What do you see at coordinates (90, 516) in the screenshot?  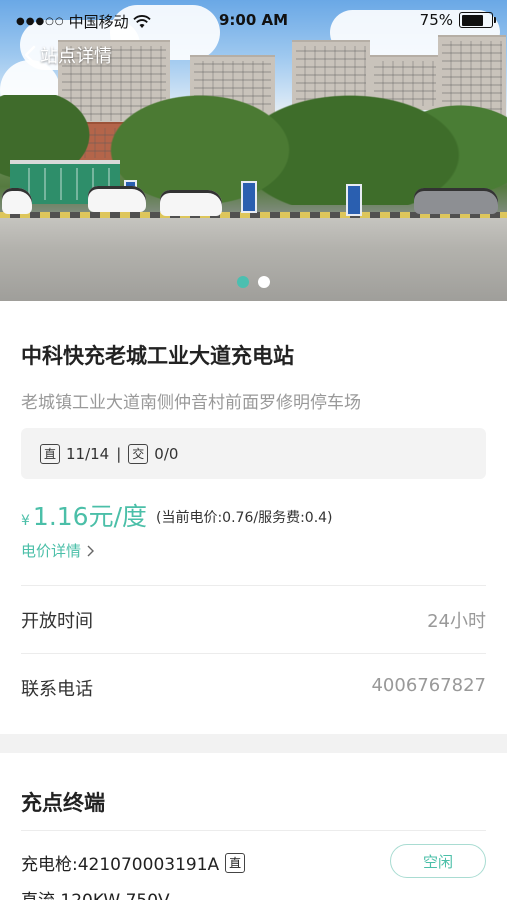 I see `price-value: 1.16元/度` at bounding box center [90, 516].